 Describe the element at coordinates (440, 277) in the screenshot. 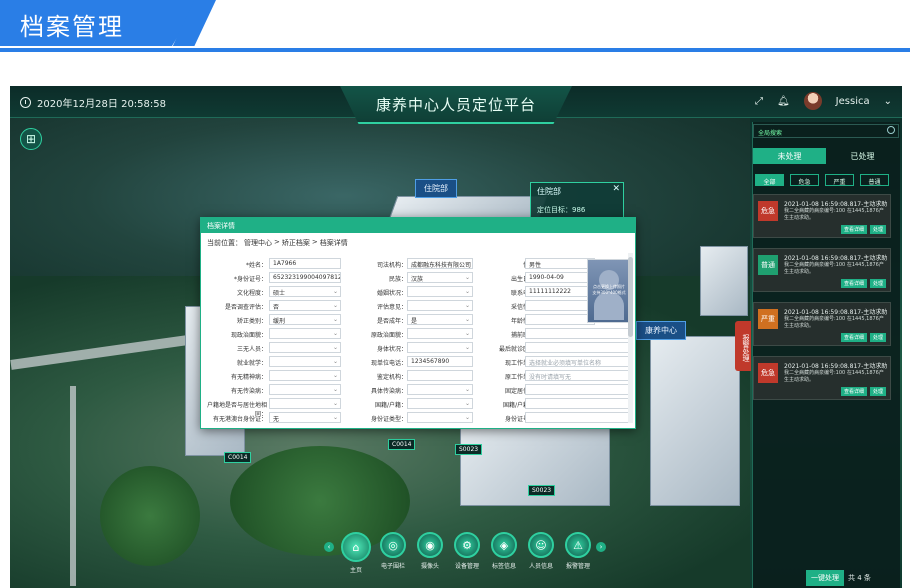

I see `select-field: 汉族 ⌄` at that location.